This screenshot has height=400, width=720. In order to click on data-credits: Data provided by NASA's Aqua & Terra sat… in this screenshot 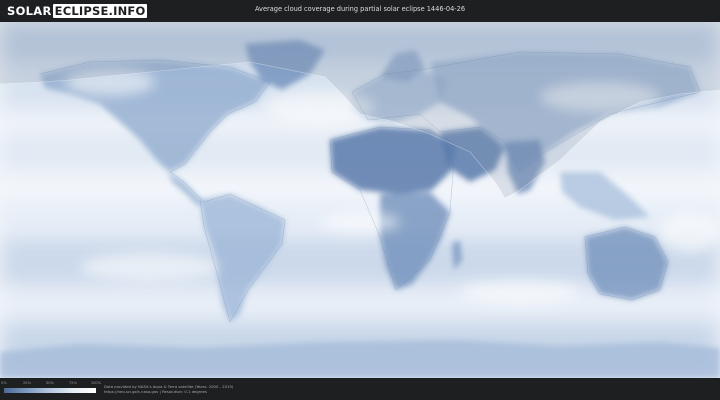, I will do `click(168, 389)`.